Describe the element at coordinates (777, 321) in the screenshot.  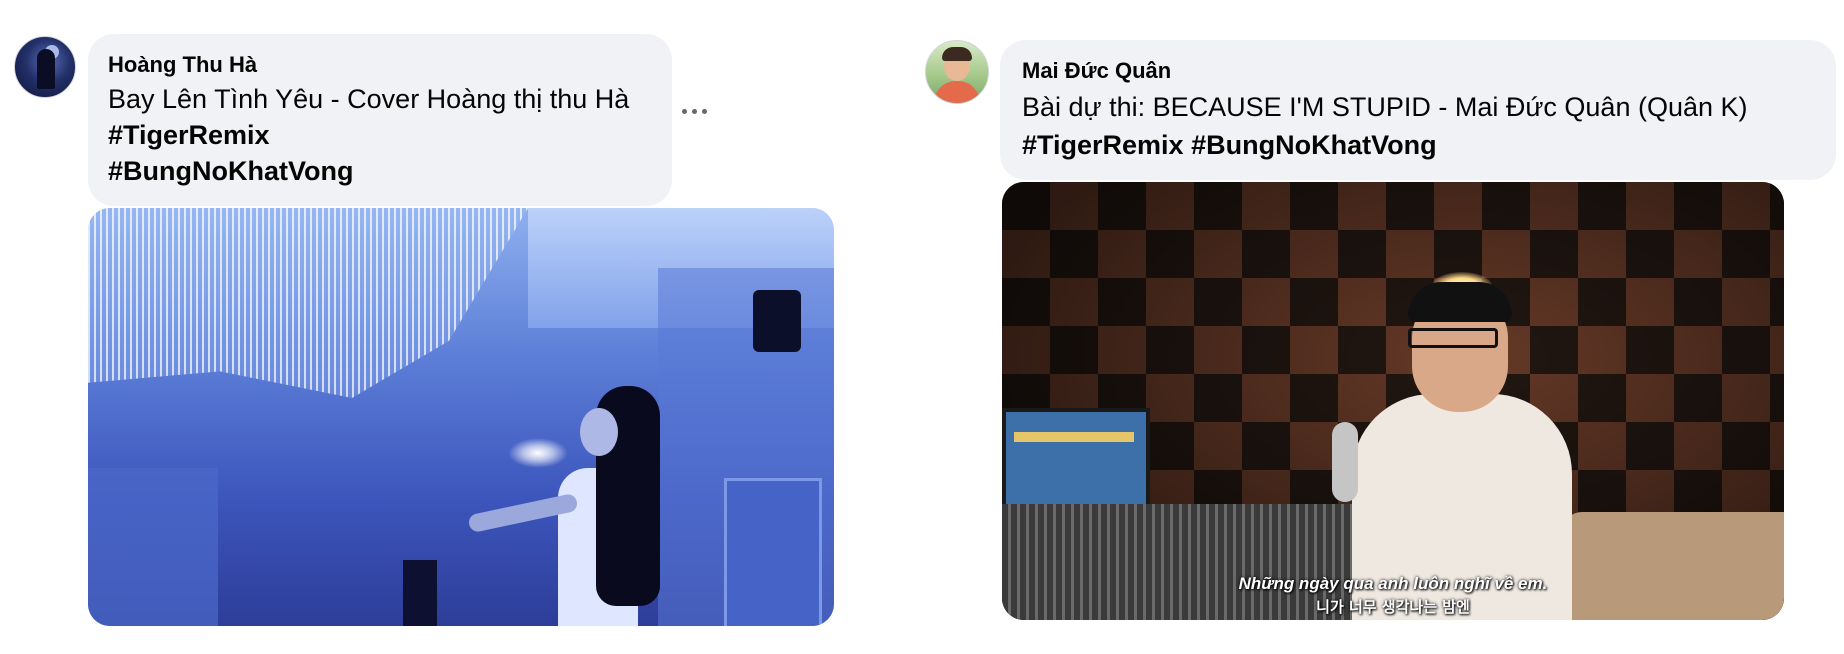
I see `speaker` at that location.